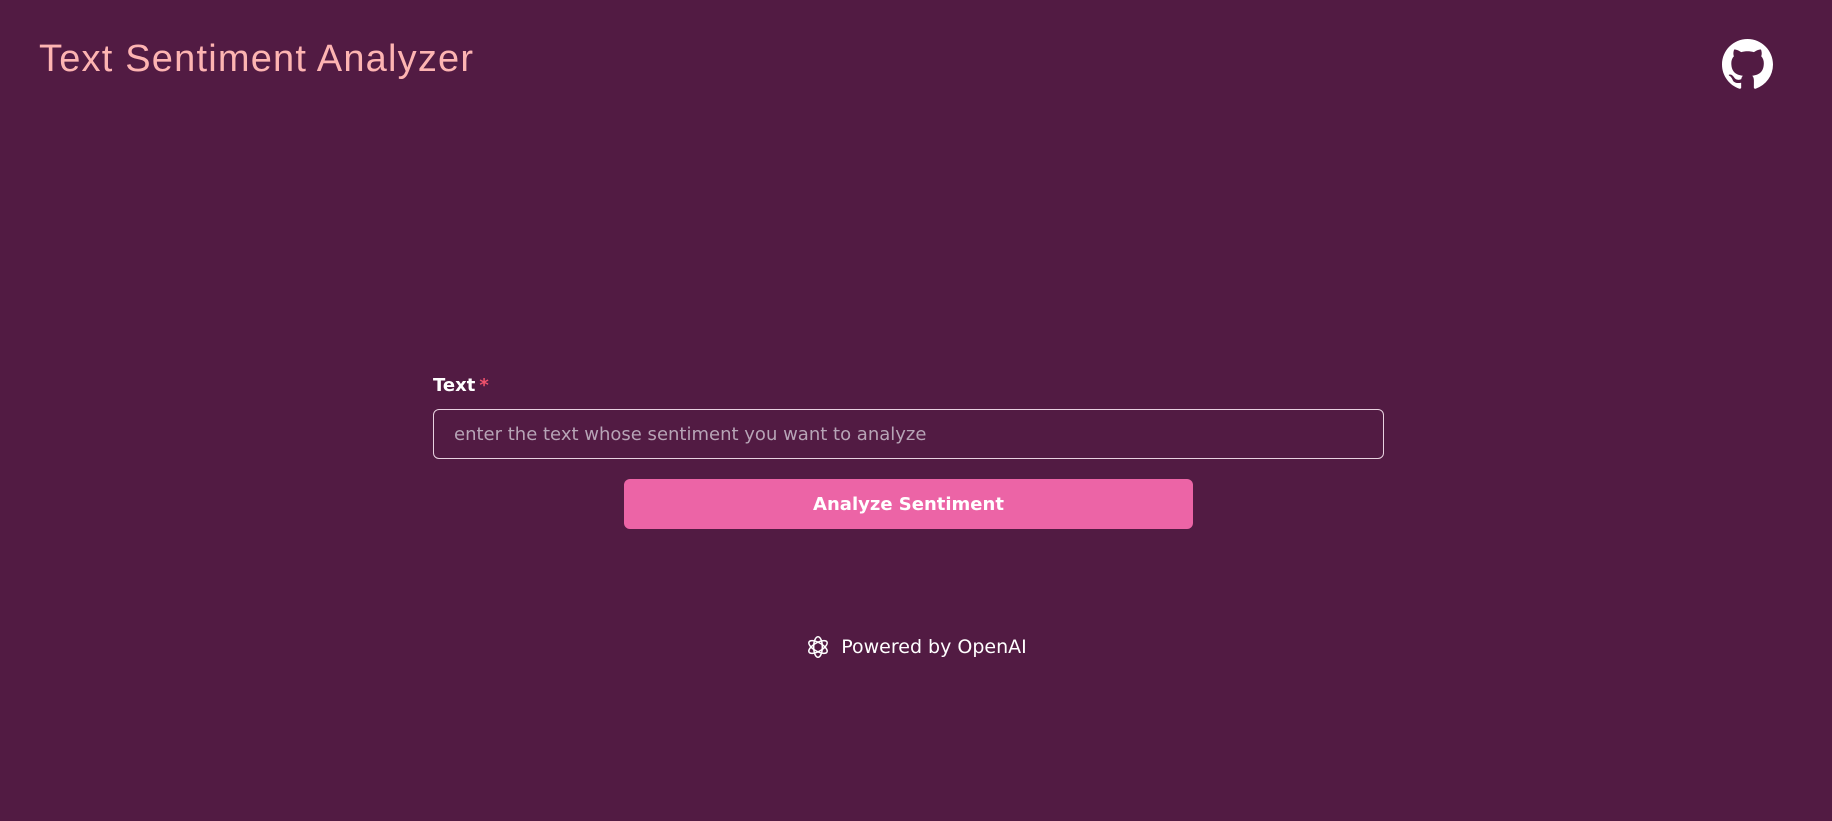 This screenshot has width=1832, height=821. I want to click on sentiment-form: Text* Analyze Sentiment, so click(908, 451).